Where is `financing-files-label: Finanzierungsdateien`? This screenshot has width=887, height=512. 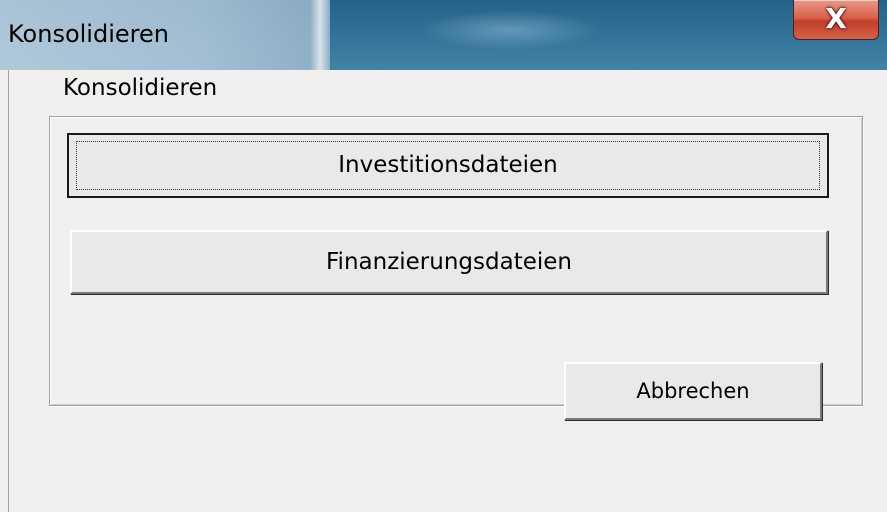
financing-files-label: Finanzierungsdateien is located at coordinates (449, 262).